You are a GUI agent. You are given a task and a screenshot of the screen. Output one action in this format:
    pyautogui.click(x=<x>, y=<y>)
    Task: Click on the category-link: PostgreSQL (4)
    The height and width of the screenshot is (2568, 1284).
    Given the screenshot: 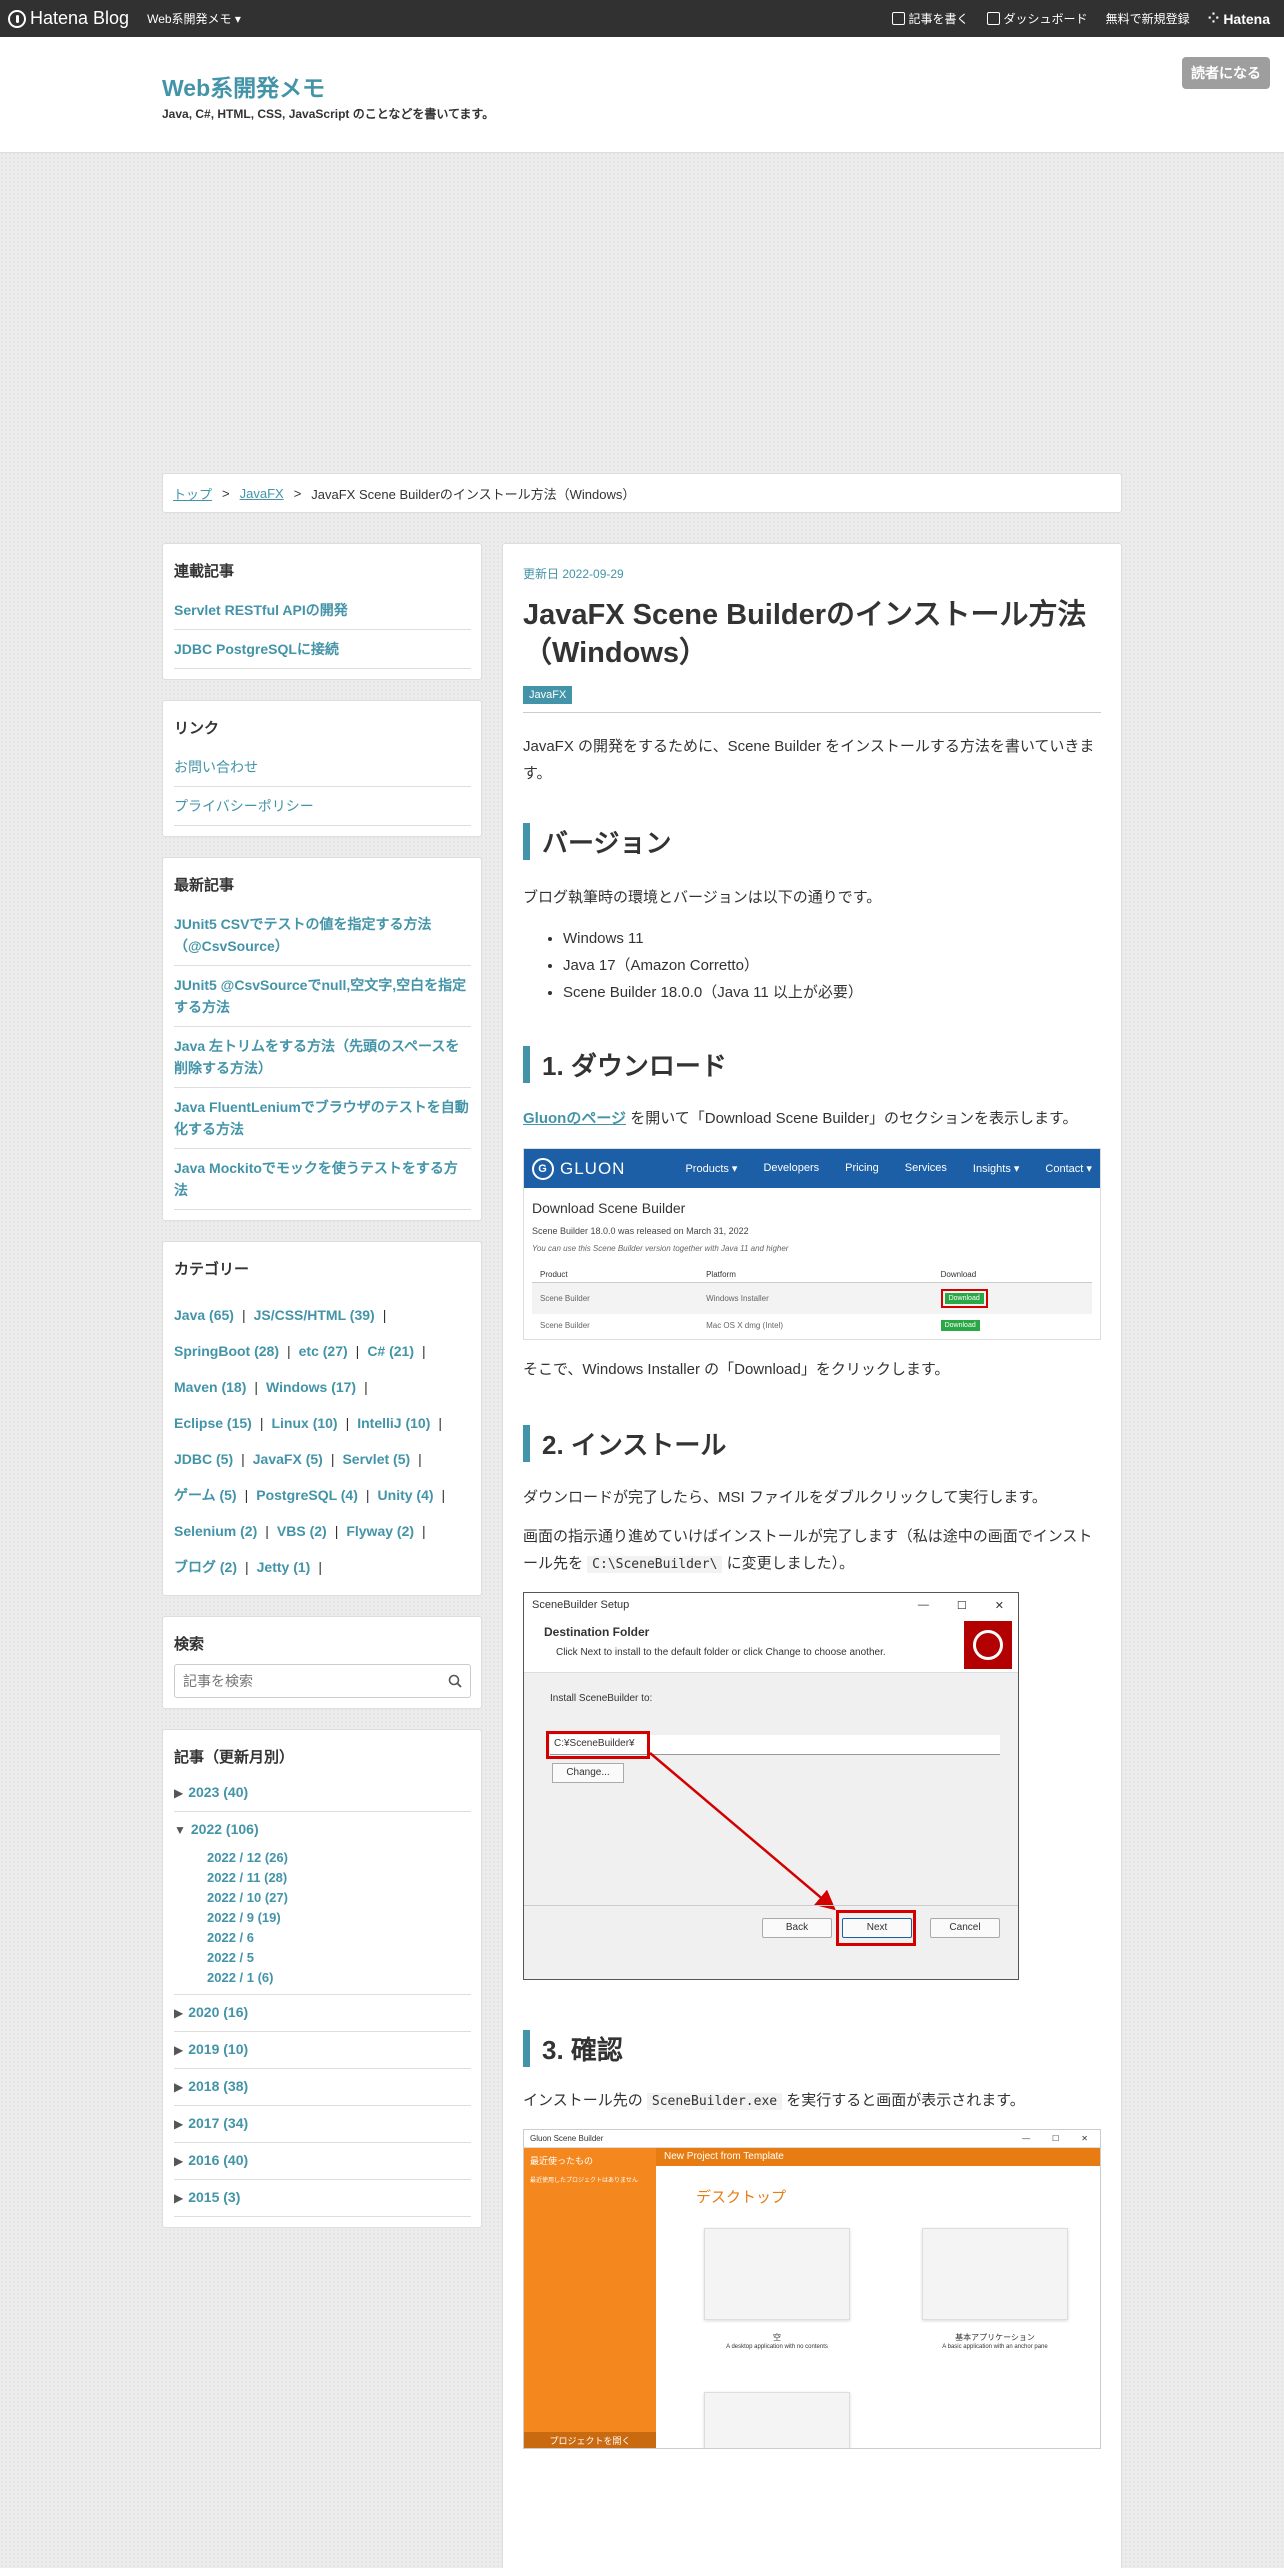 What is the action you would take?
    pyautogui.click(x=307, y=1495)
    